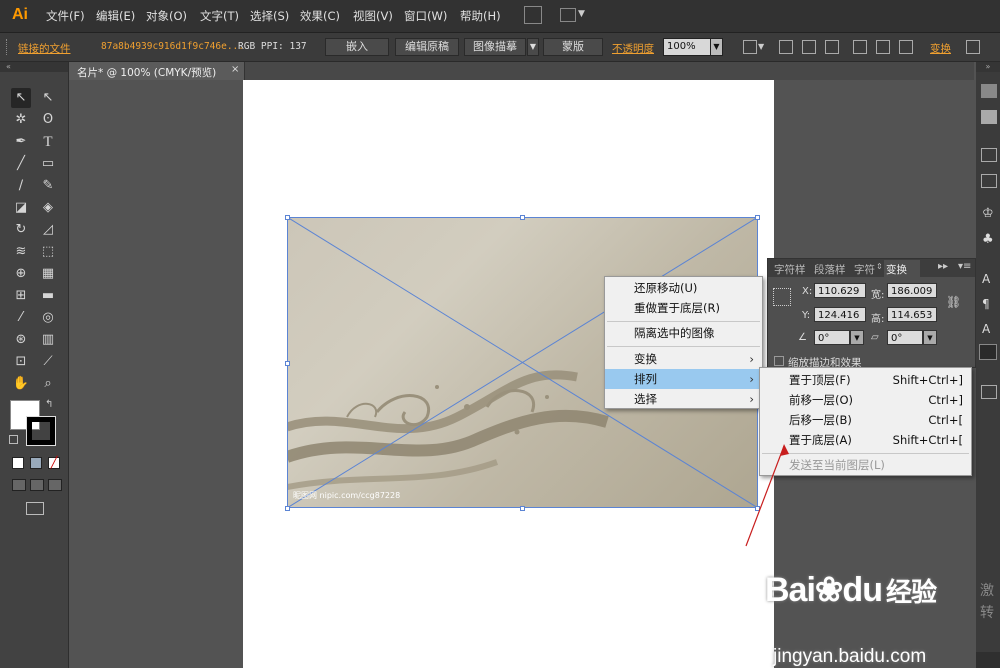 Image resolution: width=1000 pixels, height=668 pixels. Describe the element at coordinates (683, 399) in the screenshot. I see `menu-select: 选择 ›` at that location.